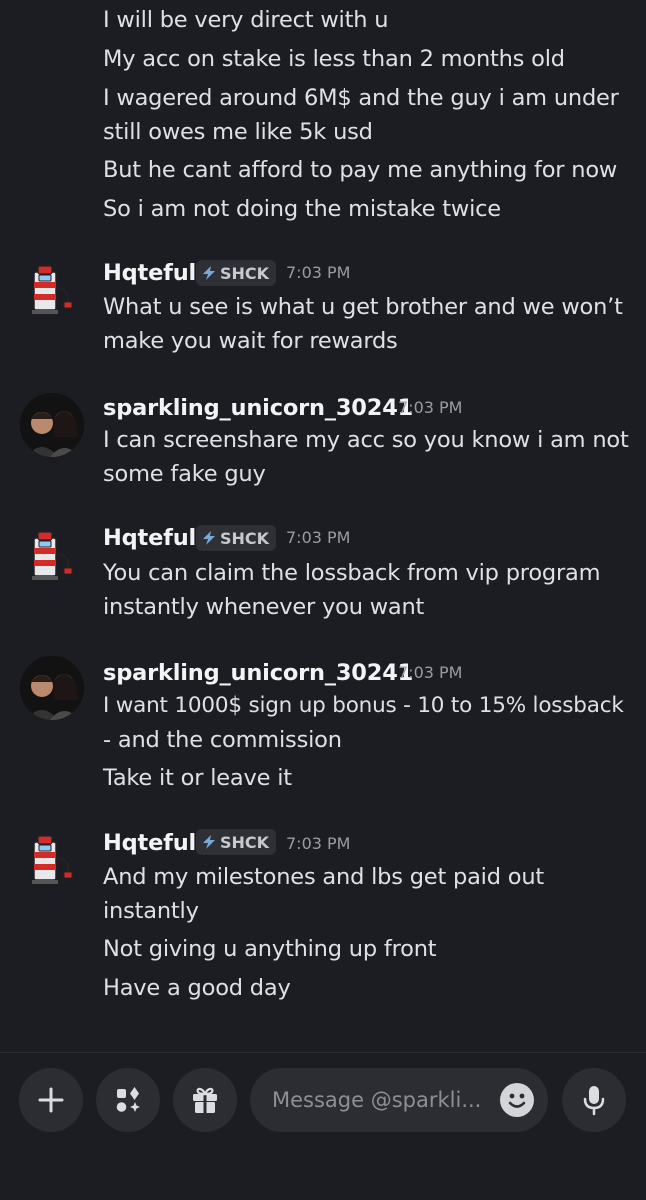 The image size is (646, 1200). I want to click on message-line: I will be very direct with u, so click(246, 20).